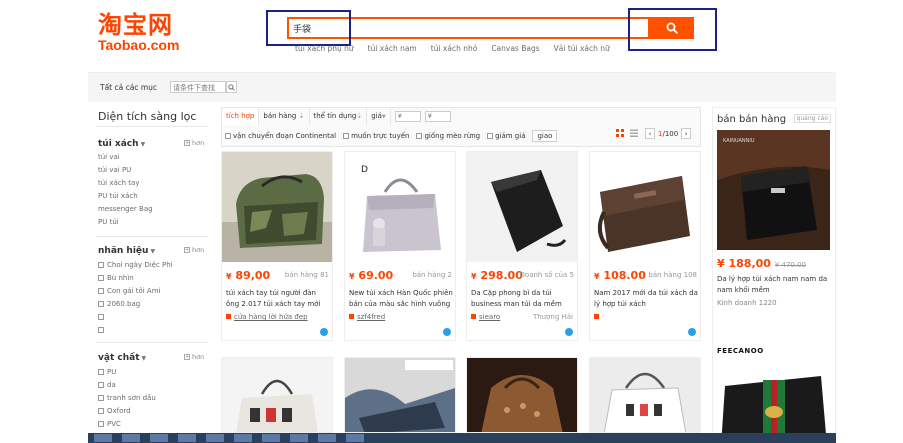 This screenshot has width=903, height=443. What do you see at coordinates (135, 317) in the screenshot?
I see `filter-checkbox` at bounding box center [135, 317].